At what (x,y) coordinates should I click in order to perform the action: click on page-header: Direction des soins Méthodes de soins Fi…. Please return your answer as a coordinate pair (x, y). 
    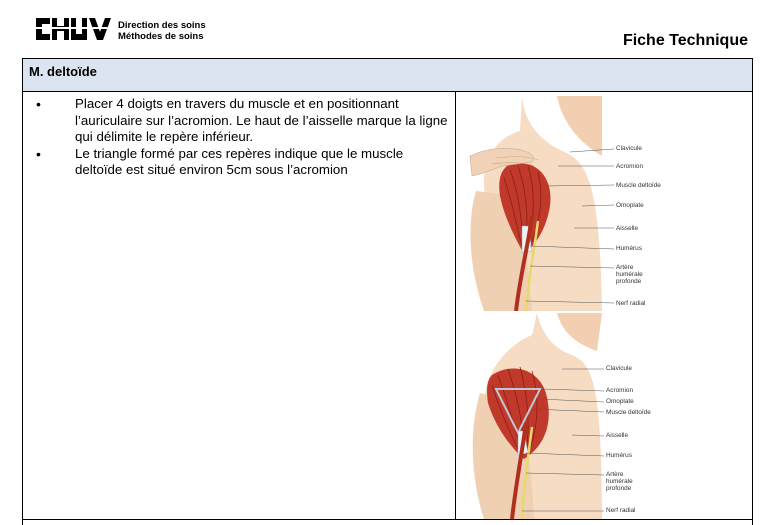
    Looking at the image, I should click on (386, 30).